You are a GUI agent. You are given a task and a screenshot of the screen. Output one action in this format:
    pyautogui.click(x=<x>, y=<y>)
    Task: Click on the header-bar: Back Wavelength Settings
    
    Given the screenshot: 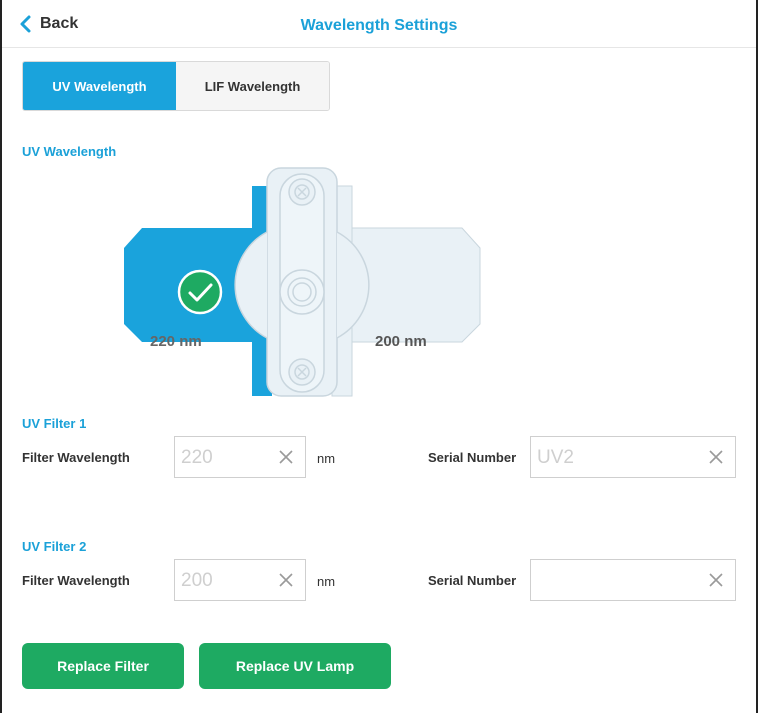 What is the action you would take?
    pyautogui.click(x=379, y=24)
    